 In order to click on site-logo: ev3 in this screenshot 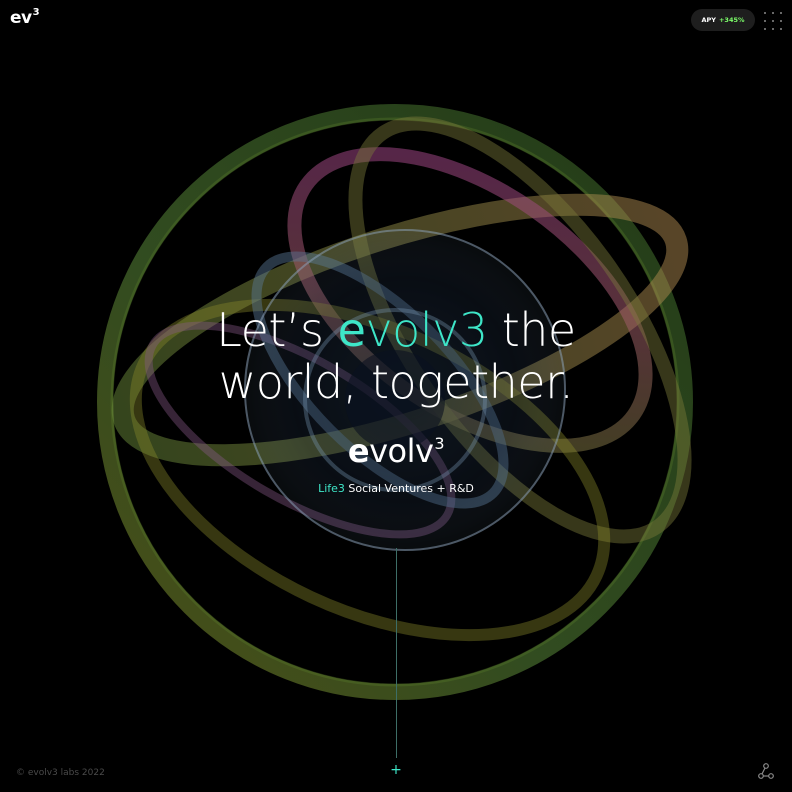, I will do `click(25, 17)`.